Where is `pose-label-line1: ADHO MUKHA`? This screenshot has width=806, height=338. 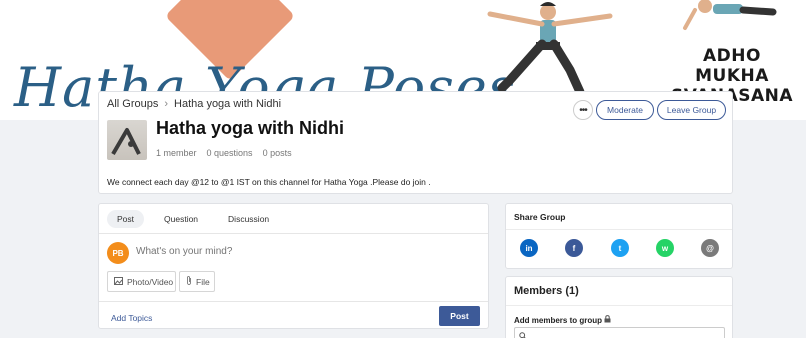
pose-label-line1: ADHO MUKHA is located at coordinates (732, 66).